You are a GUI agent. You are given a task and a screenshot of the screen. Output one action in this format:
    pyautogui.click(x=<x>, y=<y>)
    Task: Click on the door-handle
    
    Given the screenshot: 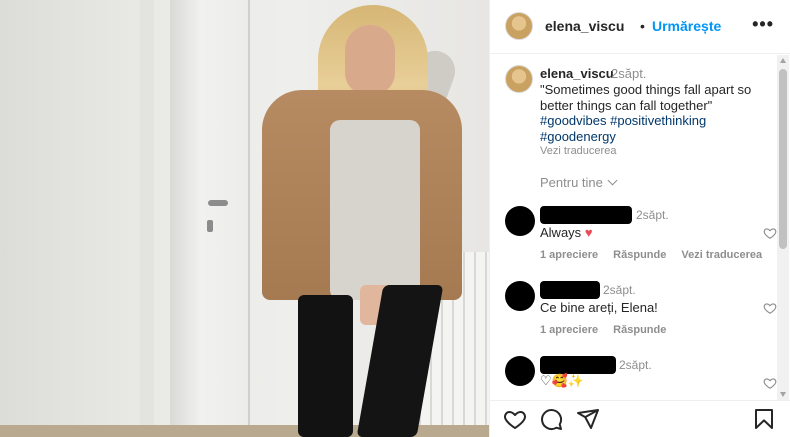 What is the action you would take?
    pyautogui.click(x=218, y=203)
    